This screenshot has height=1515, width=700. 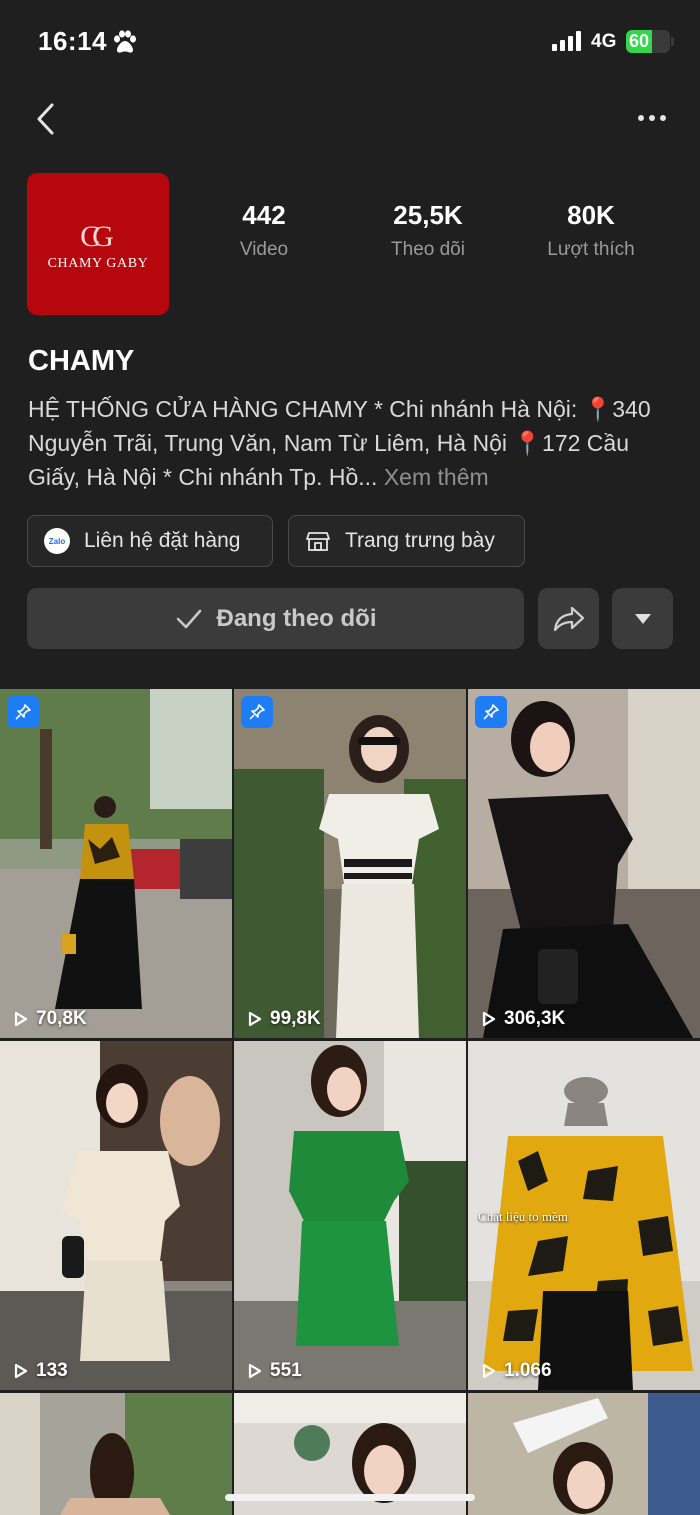 What do you see at coordinates (639, 41) in the screenshot?
I see `battery-level: 60` at bounding box center [639, 41].